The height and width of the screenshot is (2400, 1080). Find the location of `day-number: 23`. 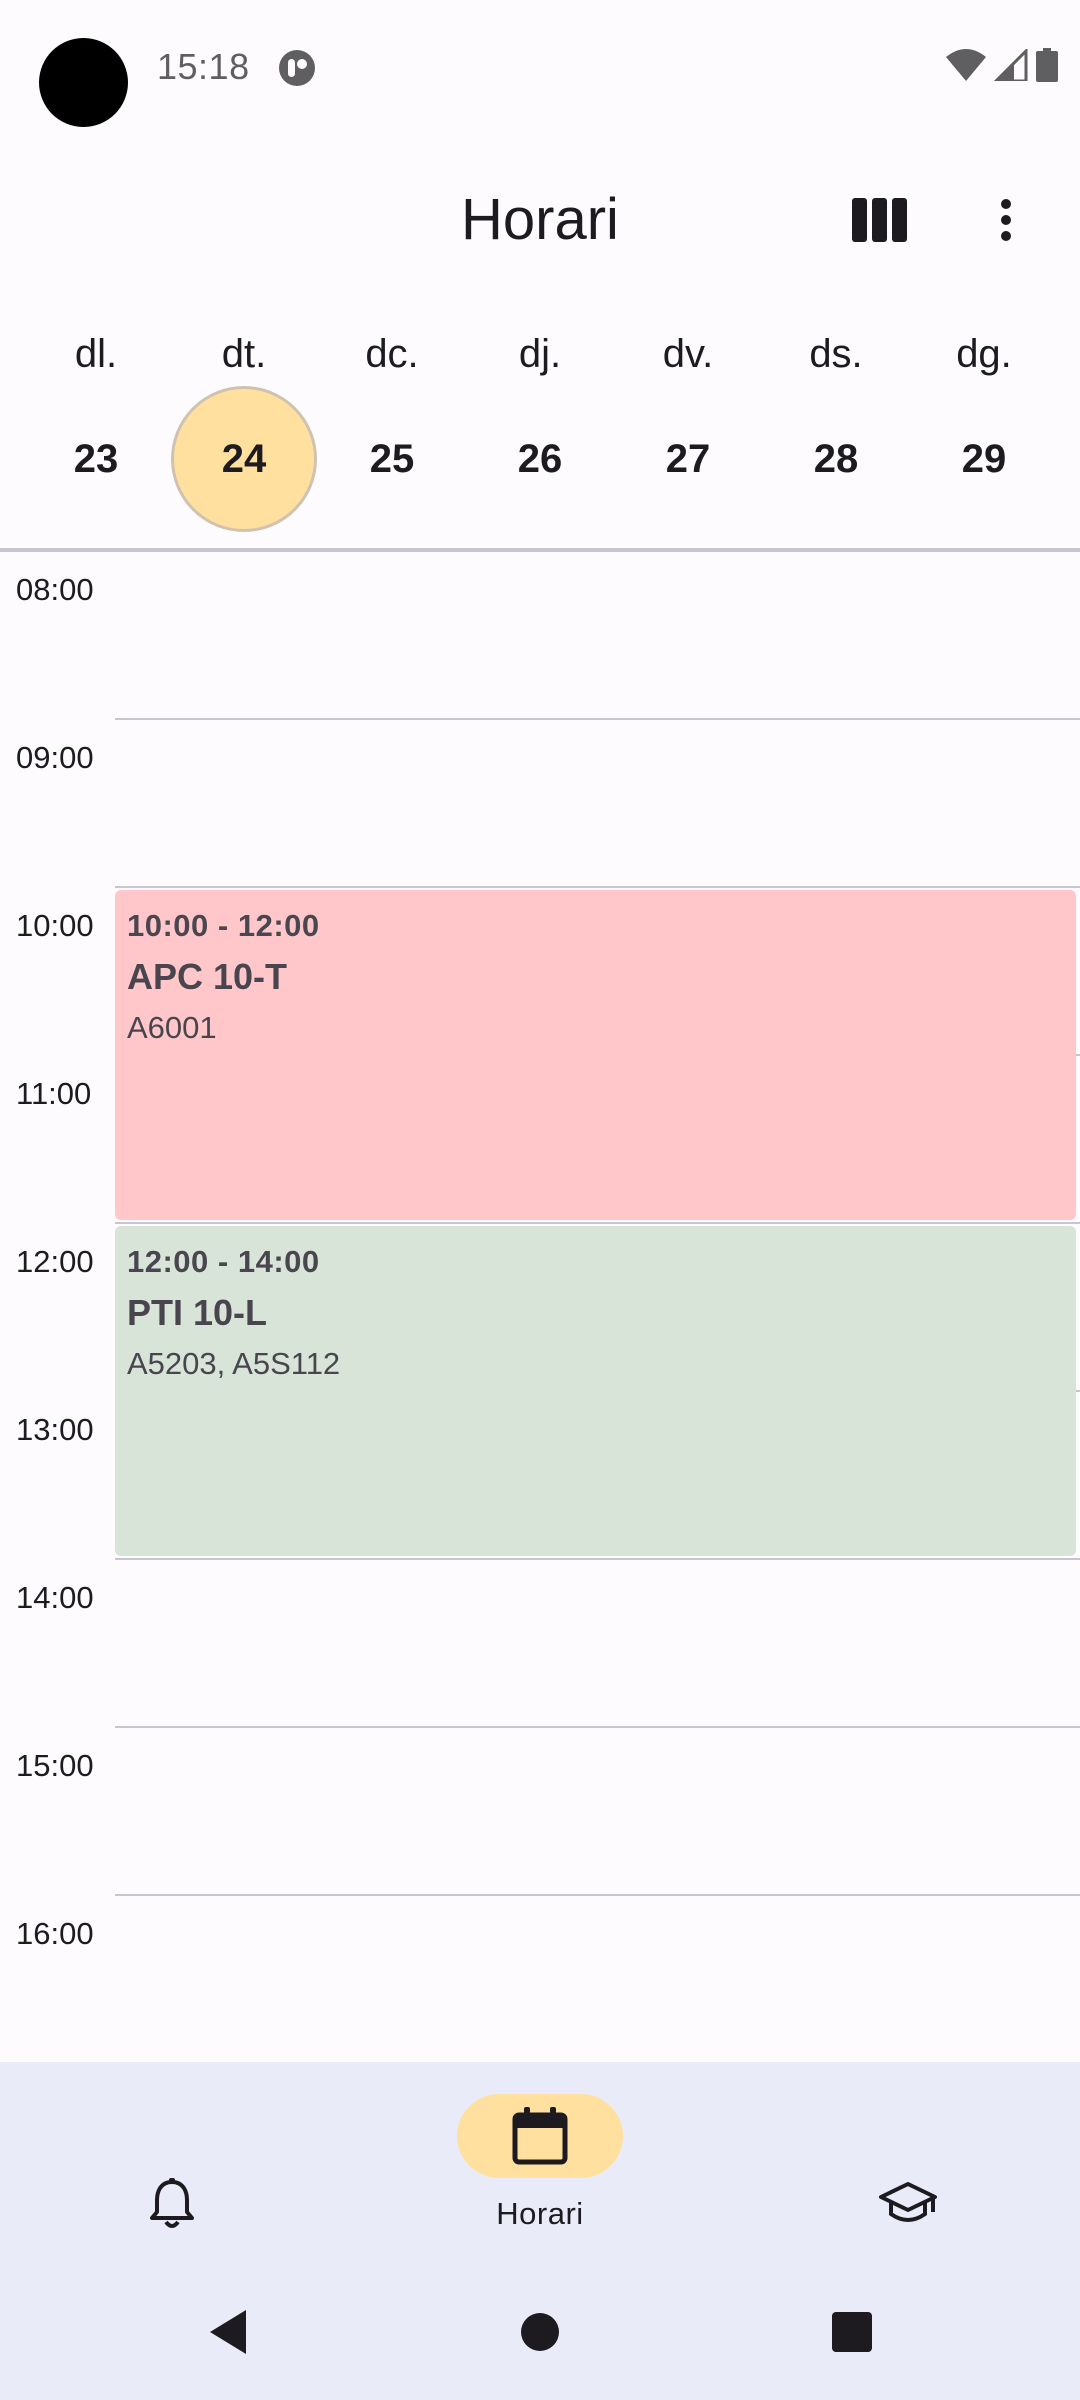

day-number: 23 is located at coordinates (96, 458).